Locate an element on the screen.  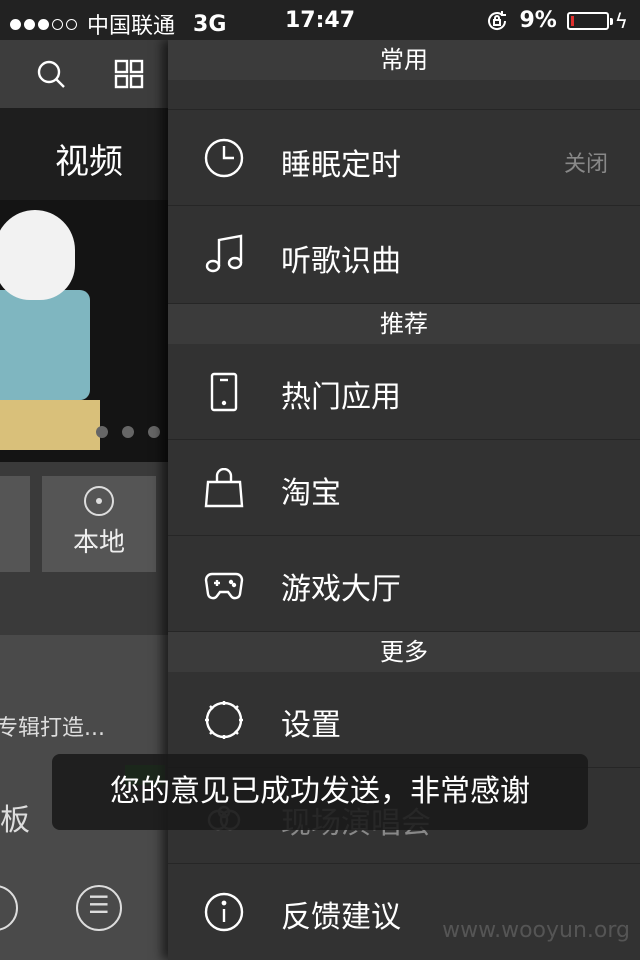
menu-item-label: 热门应用 is located at coordinates (341, 397).